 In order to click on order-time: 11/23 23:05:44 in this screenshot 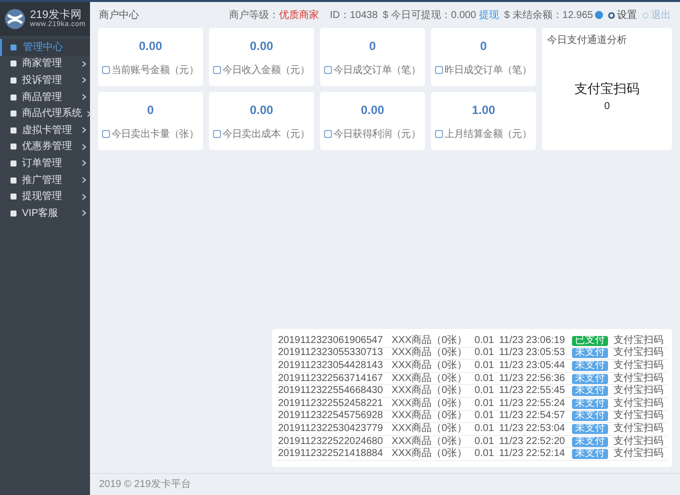, I will do `click(531, 366)`.